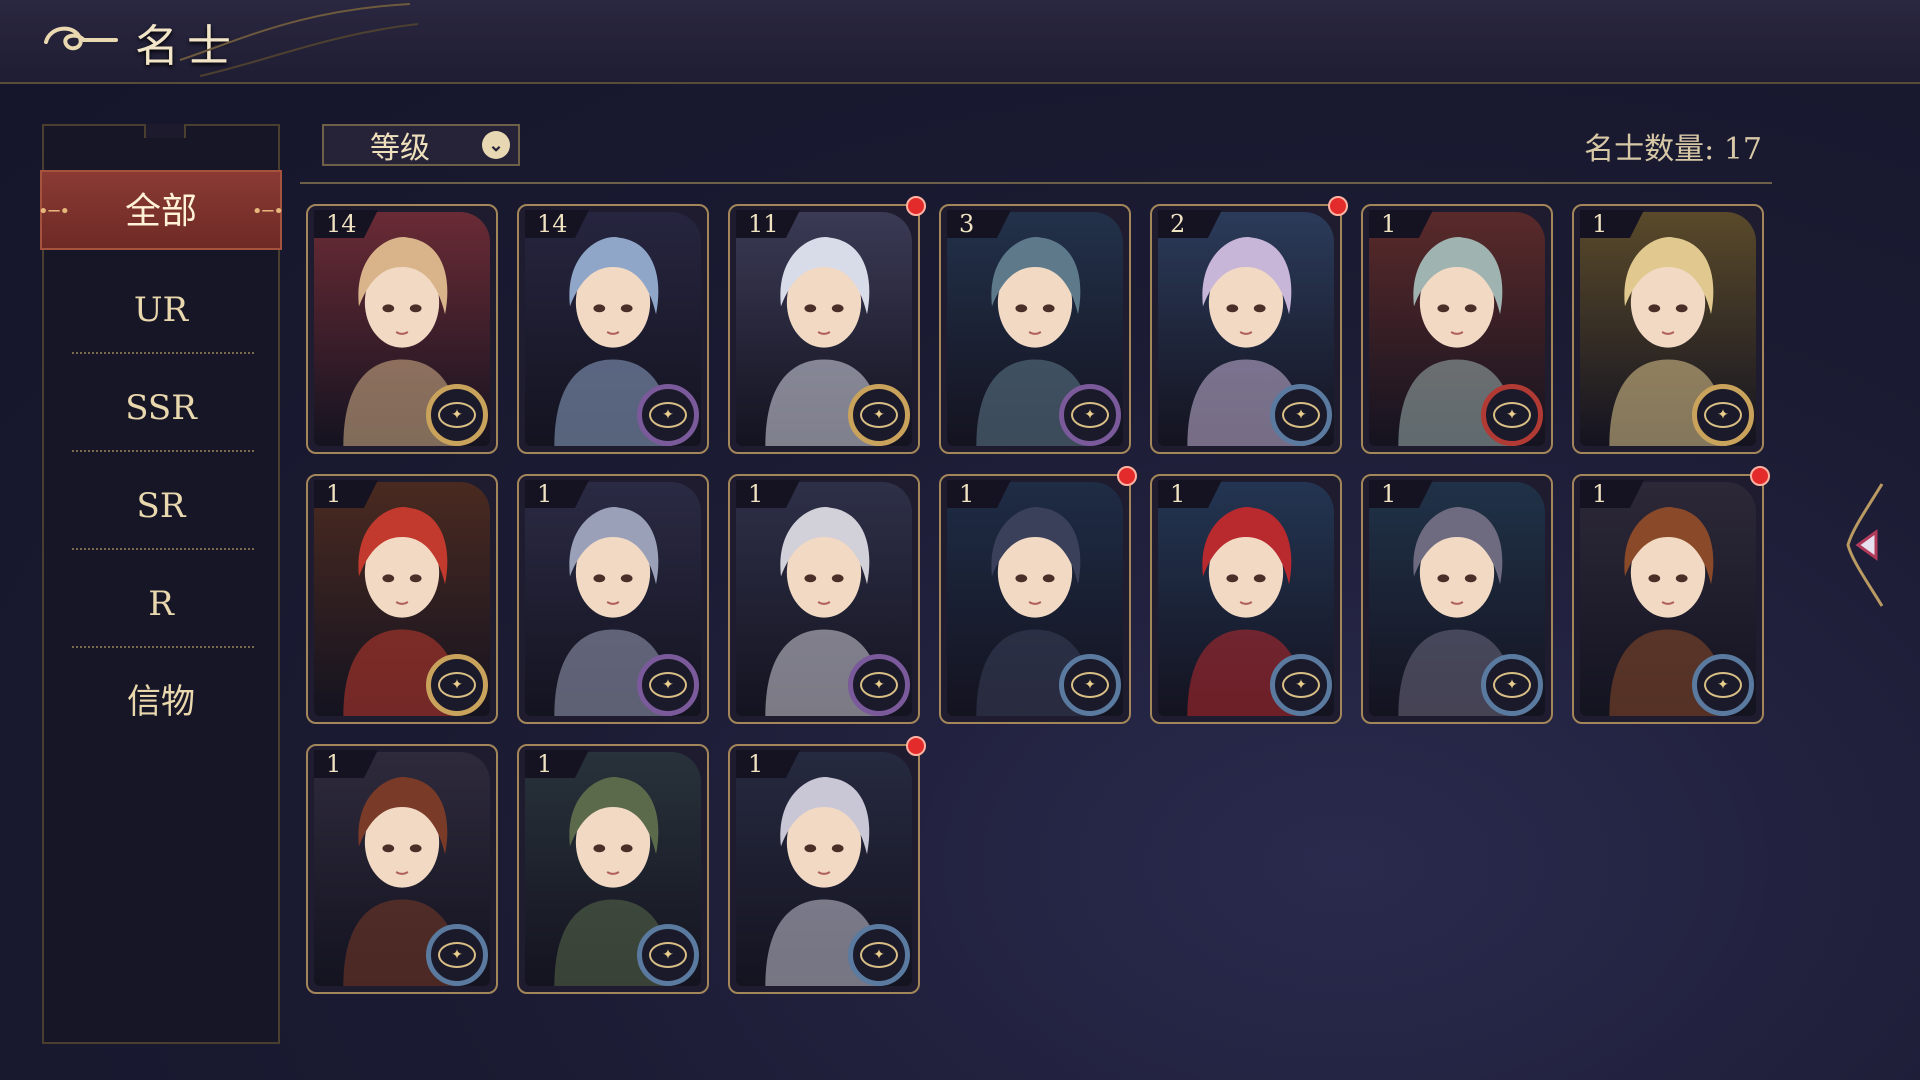 This screenshot has height=1080, width=1920. Describe the element at coordinates (400, 148) in the screenshot. I see `sort-label: 等级` at that location.